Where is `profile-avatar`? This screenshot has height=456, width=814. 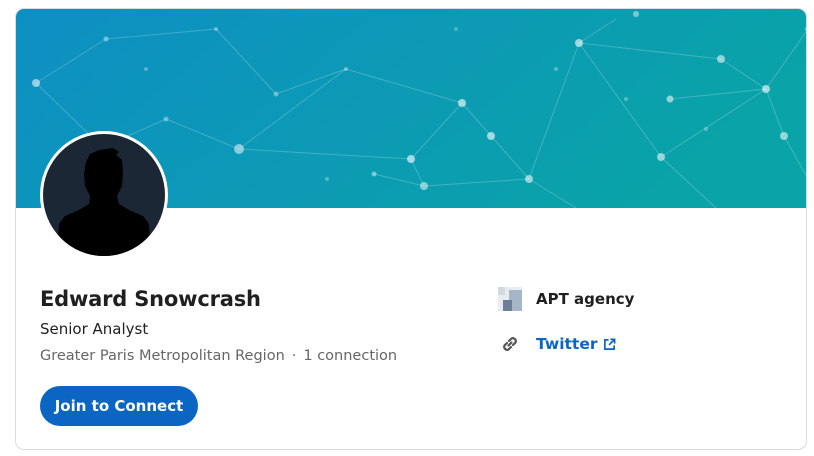 profile-avatar is located at coordinates (104, 195).